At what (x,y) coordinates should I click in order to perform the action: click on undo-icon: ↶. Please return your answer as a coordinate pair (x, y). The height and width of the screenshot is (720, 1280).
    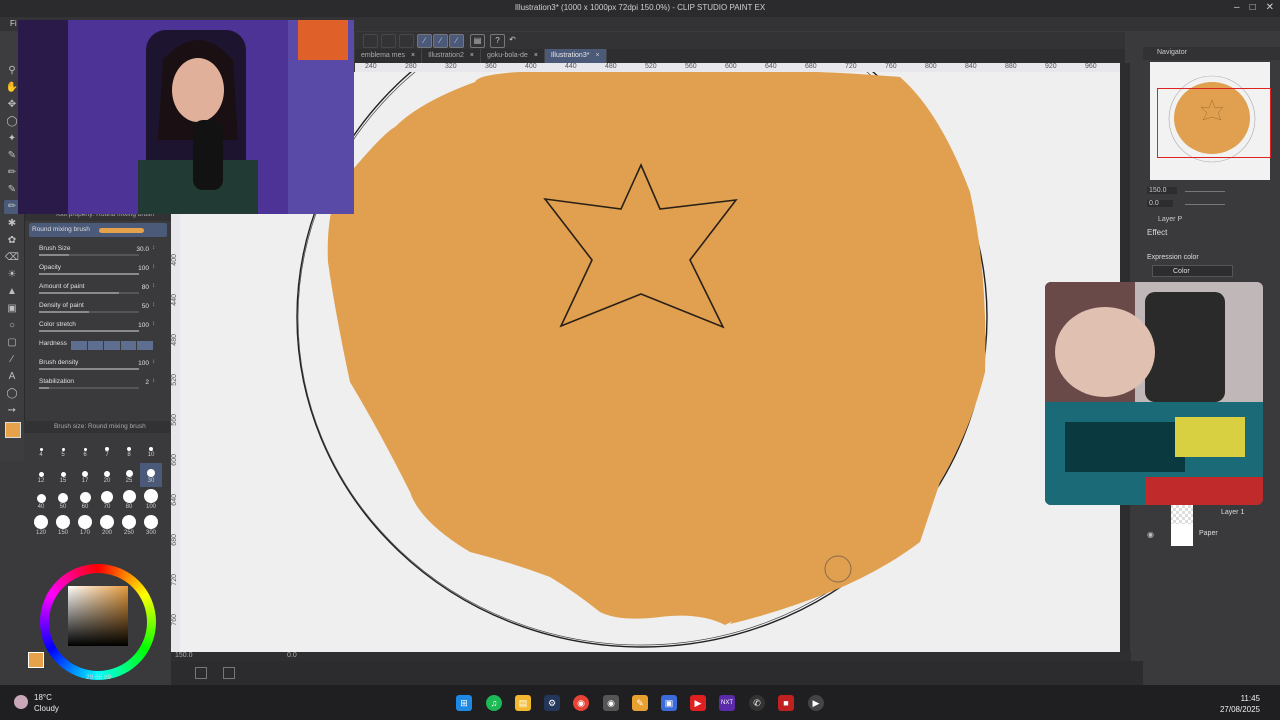
    Looking at the image, I should click on (512, 40).